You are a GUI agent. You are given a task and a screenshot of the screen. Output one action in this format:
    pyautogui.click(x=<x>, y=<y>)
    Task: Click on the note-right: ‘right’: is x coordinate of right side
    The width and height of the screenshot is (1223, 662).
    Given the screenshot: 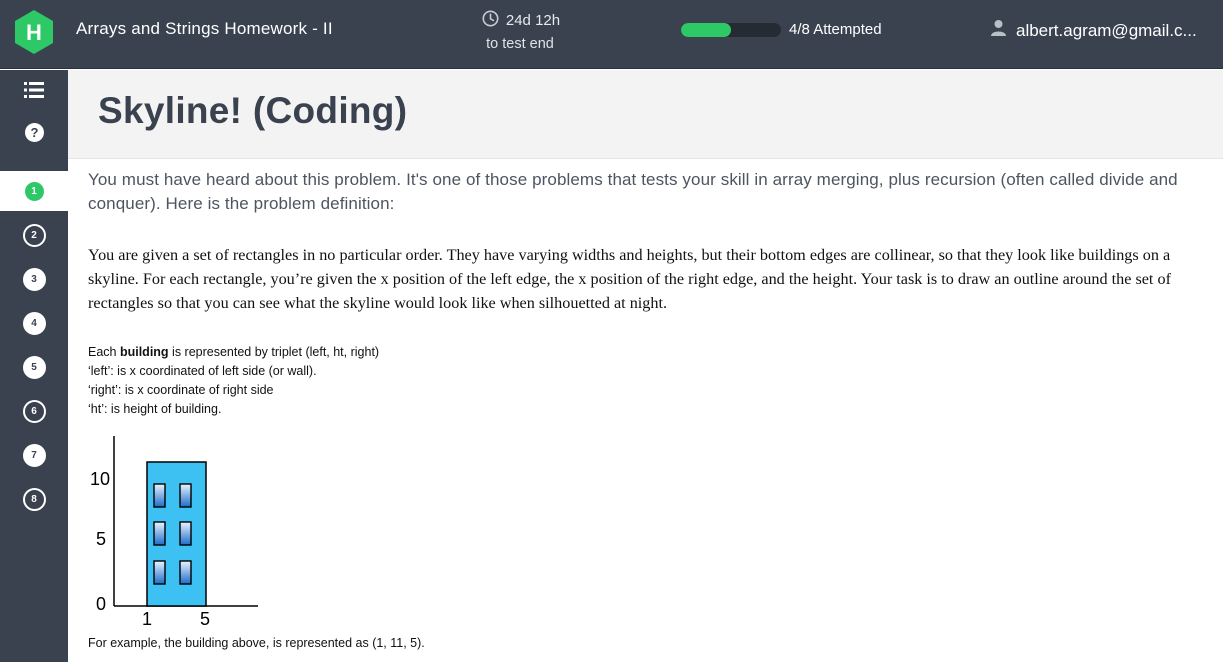 What is the action you would take?
    pyautogui.click(x=181, y=390)
    